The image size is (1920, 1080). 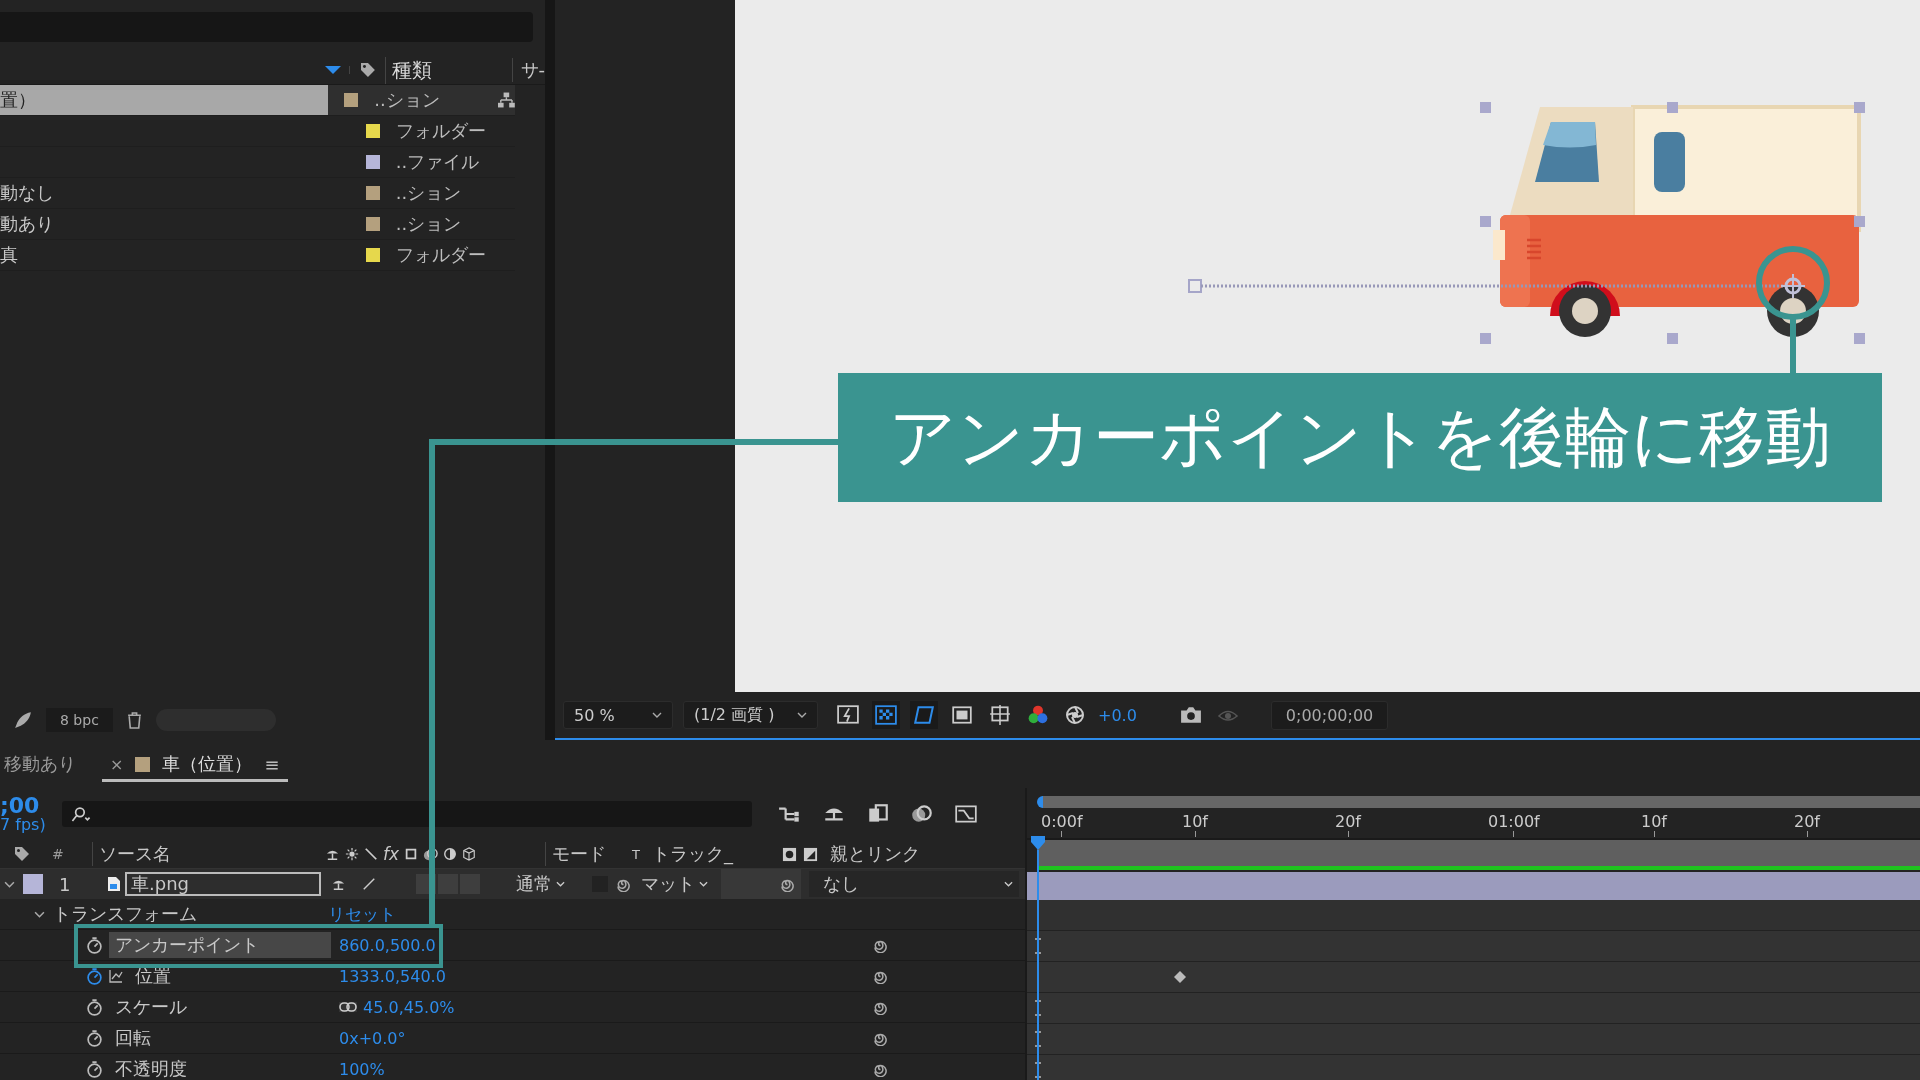 I want to click on property-value: 100%, so click(x=362, y=1069).